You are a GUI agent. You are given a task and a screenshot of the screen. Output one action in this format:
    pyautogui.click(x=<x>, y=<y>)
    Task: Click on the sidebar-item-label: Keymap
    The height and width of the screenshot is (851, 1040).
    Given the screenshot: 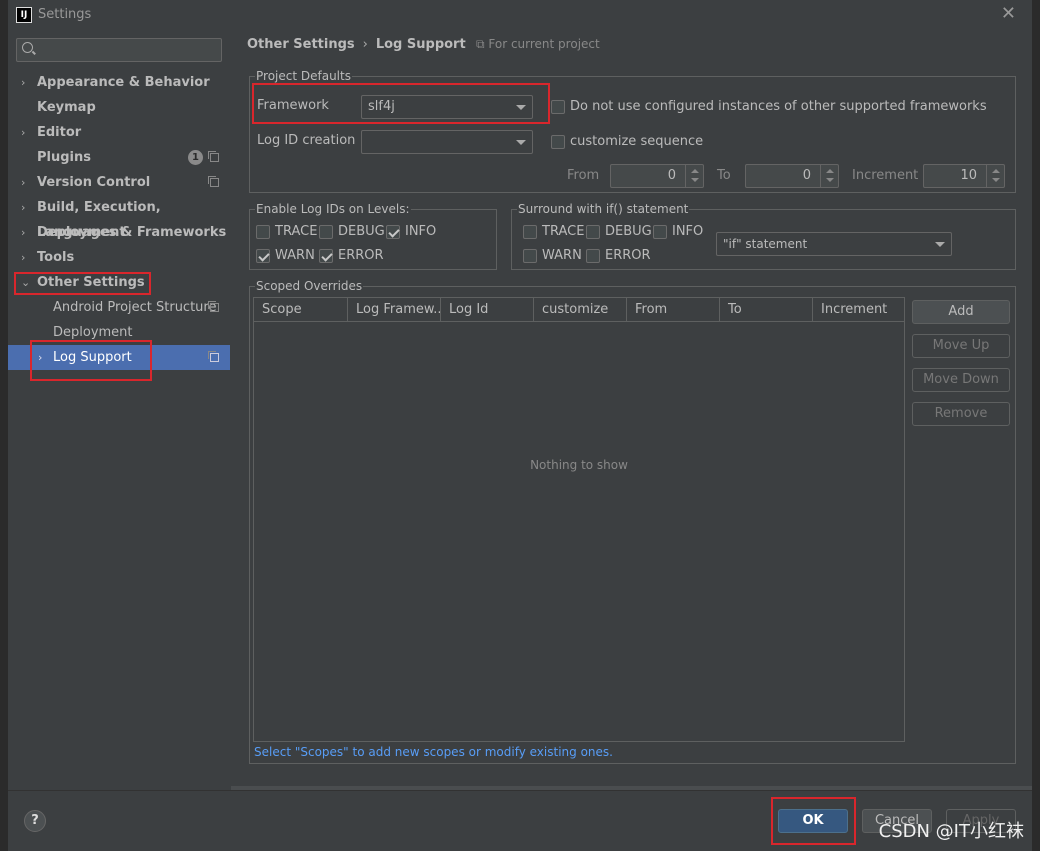 What is the action you would take?
    pyautogui.click(x=66, y=107)
    